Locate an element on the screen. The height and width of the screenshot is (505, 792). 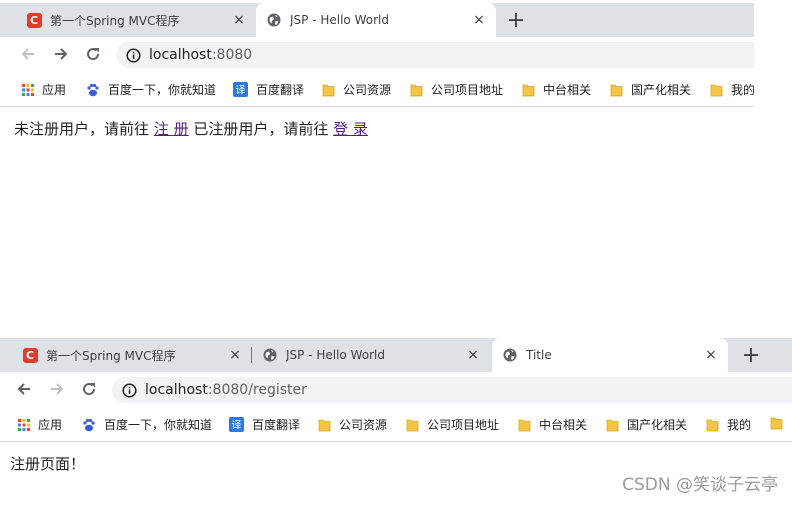
toolbar: localhost:8080 is located at coordinates (377, 54).